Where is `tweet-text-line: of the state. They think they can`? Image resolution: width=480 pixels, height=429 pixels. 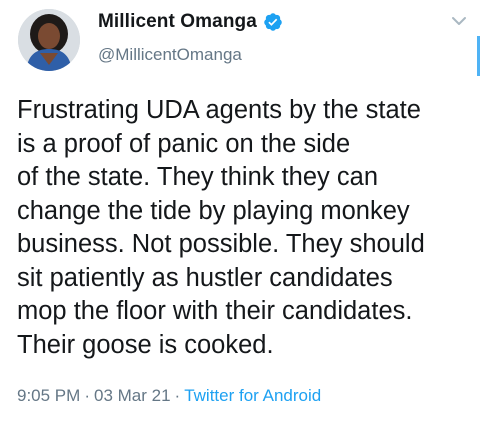
tweet-text-line: of the state. They think they can is located at coordinates (197, 177).